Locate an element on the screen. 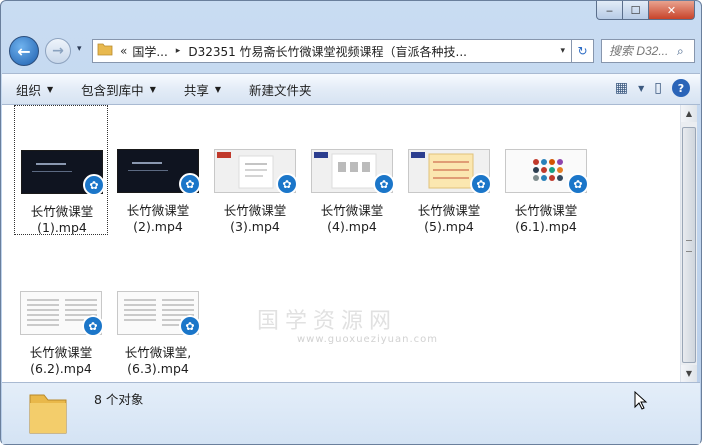 The height and width of the screenshot is (445, 702). file-item: ✿ 长竹微课堂 (1).mp4 is located at coordinates (61, 170).